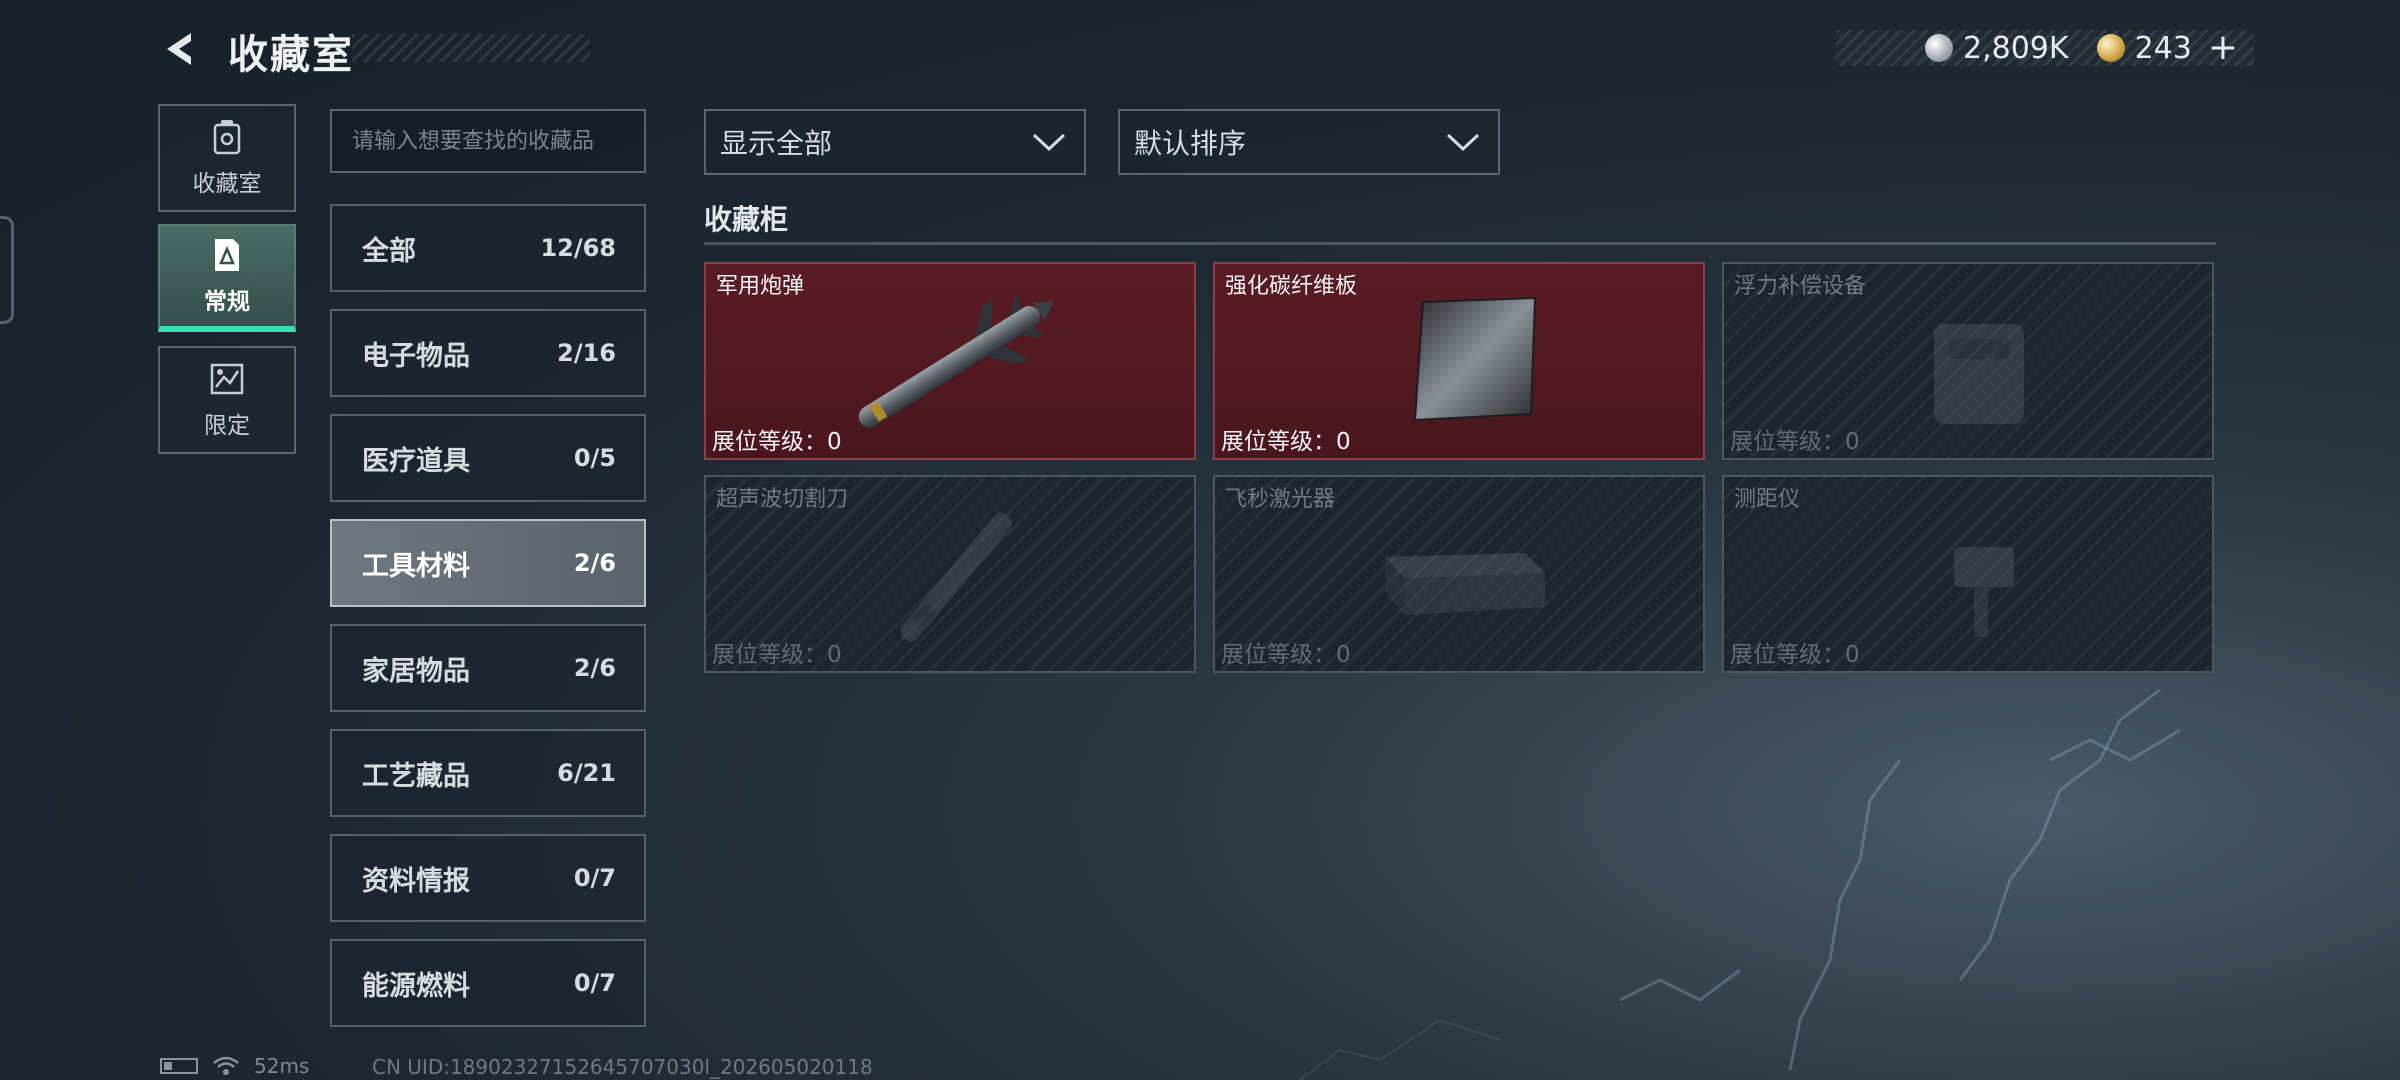  I want to click on category-electronics: 电子物品 2/16, so click(488, 353).